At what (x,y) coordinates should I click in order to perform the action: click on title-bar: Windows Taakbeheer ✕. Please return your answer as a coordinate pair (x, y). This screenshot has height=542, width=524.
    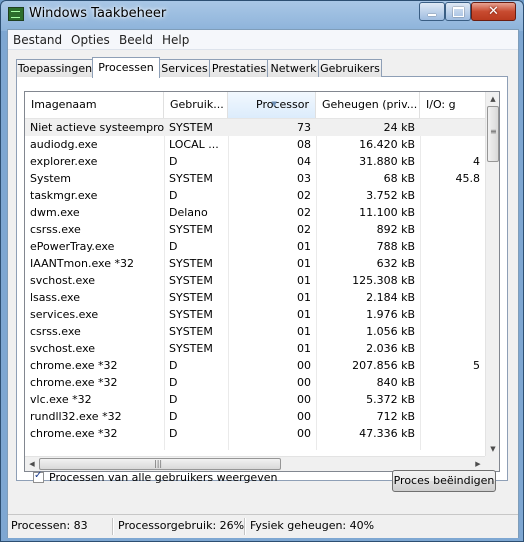
    Looking at the image, I should click on (262, 15).